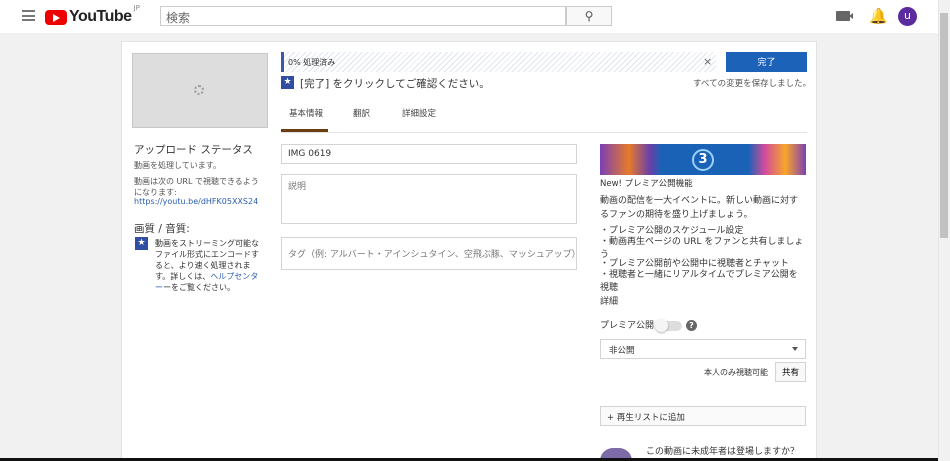 The image size is (950, 461). What do you see at coordinates (699, 208) in the screenshot?
I see `premiere-intro: 動画の配信を一大イベントに。新しい動画に対するファンの期待を盛り上げましょう。` at bounding box center [699, 208].